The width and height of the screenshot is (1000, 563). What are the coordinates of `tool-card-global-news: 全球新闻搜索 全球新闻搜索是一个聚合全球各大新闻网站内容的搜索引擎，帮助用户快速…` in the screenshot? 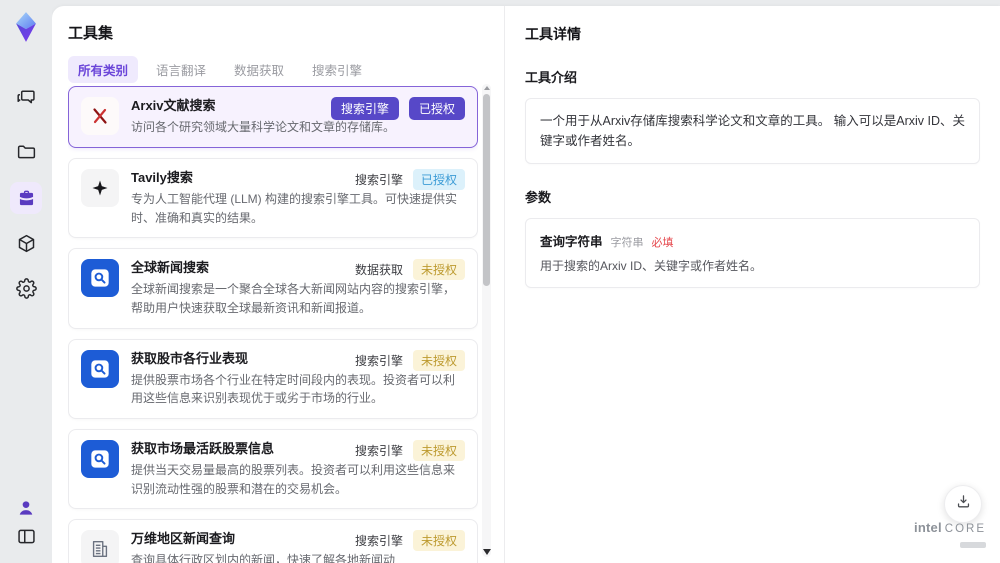 It's located at (273, 288).